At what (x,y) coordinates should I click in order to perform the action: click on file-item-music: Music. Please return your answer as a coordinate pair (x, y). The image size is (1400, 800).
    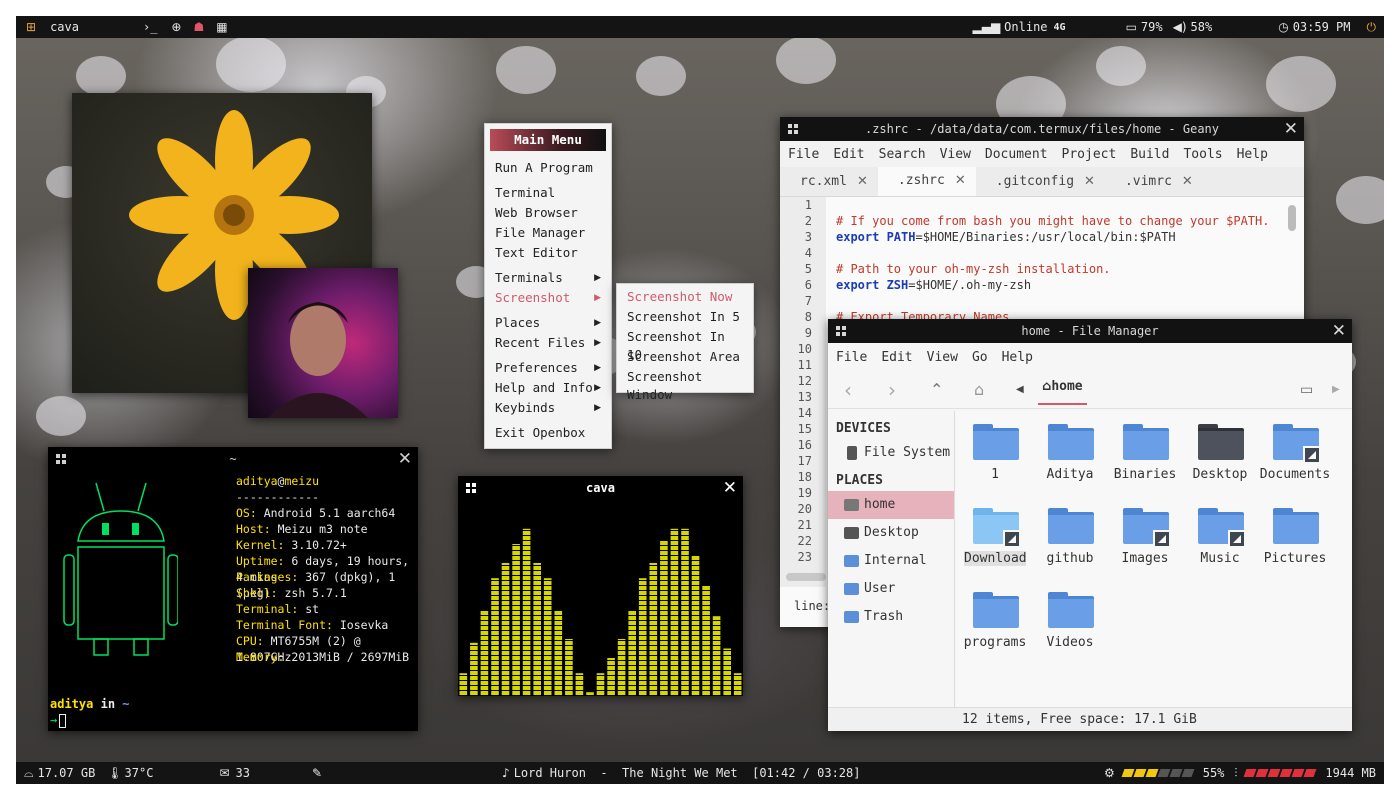
    Looking at the image, I should click on (1220, 533).